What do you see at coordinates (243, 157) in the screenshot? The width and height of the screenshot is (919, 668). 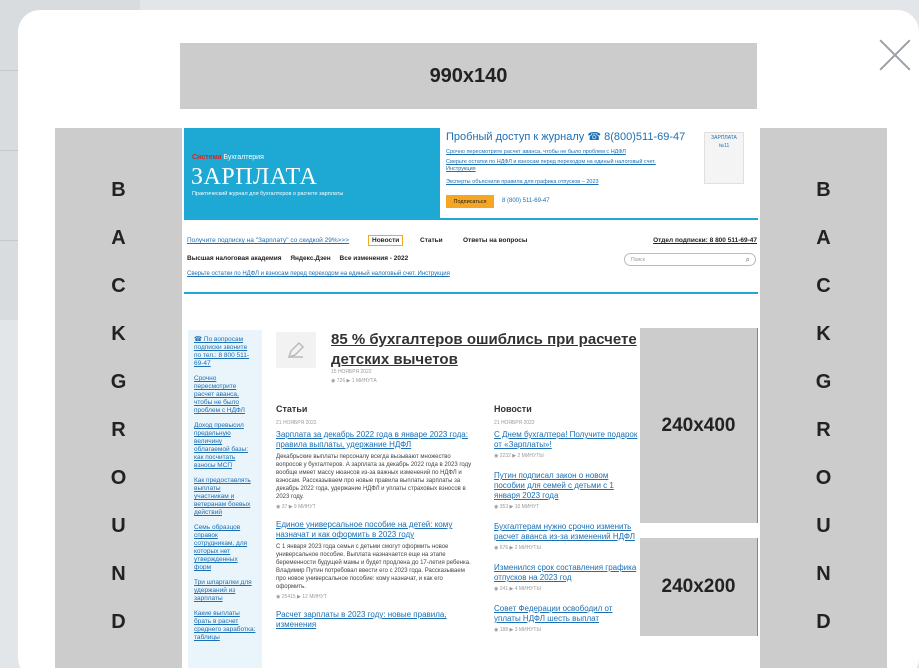 I see `brand-small: Бухгалтерия` at bounding box center [243, 157].